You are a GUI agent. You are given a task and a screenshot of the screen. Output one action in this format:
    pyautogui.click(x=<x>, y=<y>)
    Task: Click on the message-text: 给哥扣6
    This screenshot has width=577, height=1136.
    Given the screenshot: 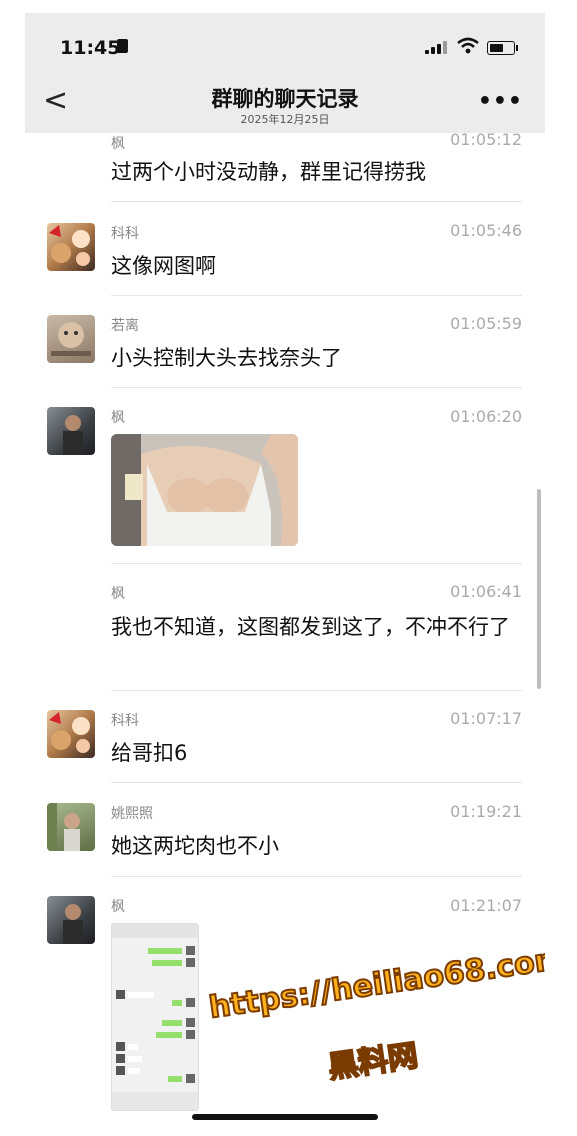 What is the action you would take?
    pyautogui.click(x=149, y=753)
    